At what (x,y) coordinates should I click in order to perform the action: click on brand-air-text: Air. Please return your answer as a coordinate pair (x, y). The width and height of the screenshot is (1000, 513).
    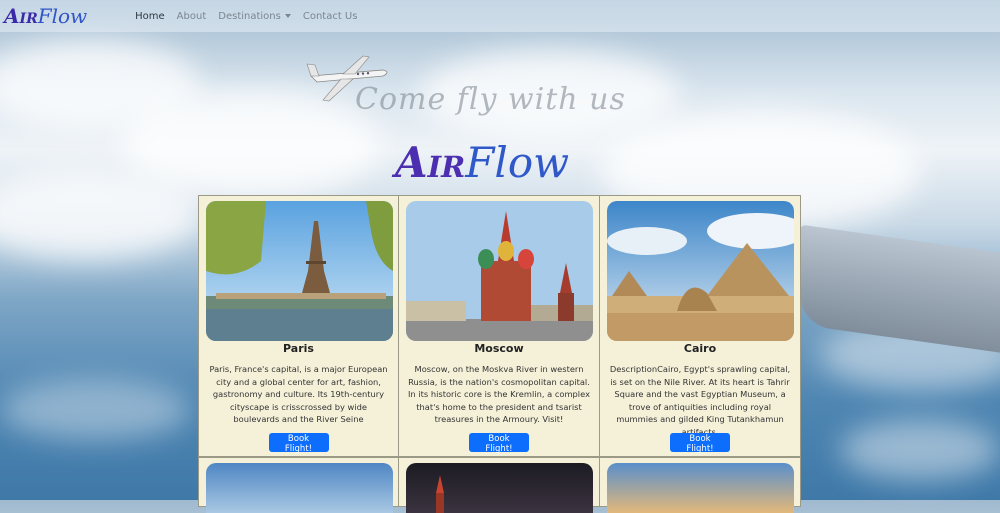
    Looking at the image, I should click on (21, 16).